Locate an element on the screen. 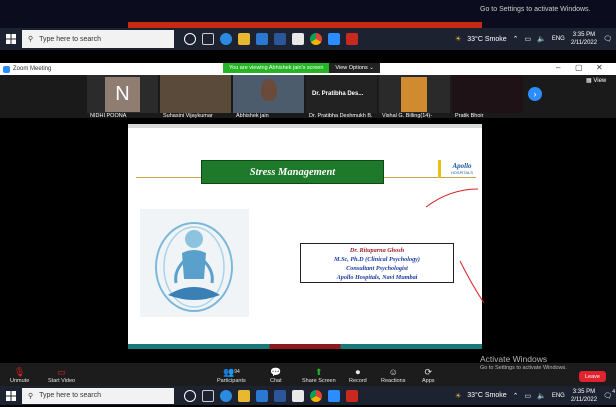 The width and height of the screenshot is (616, 407). chat-label: Chat is located at coordinates (276, 381).